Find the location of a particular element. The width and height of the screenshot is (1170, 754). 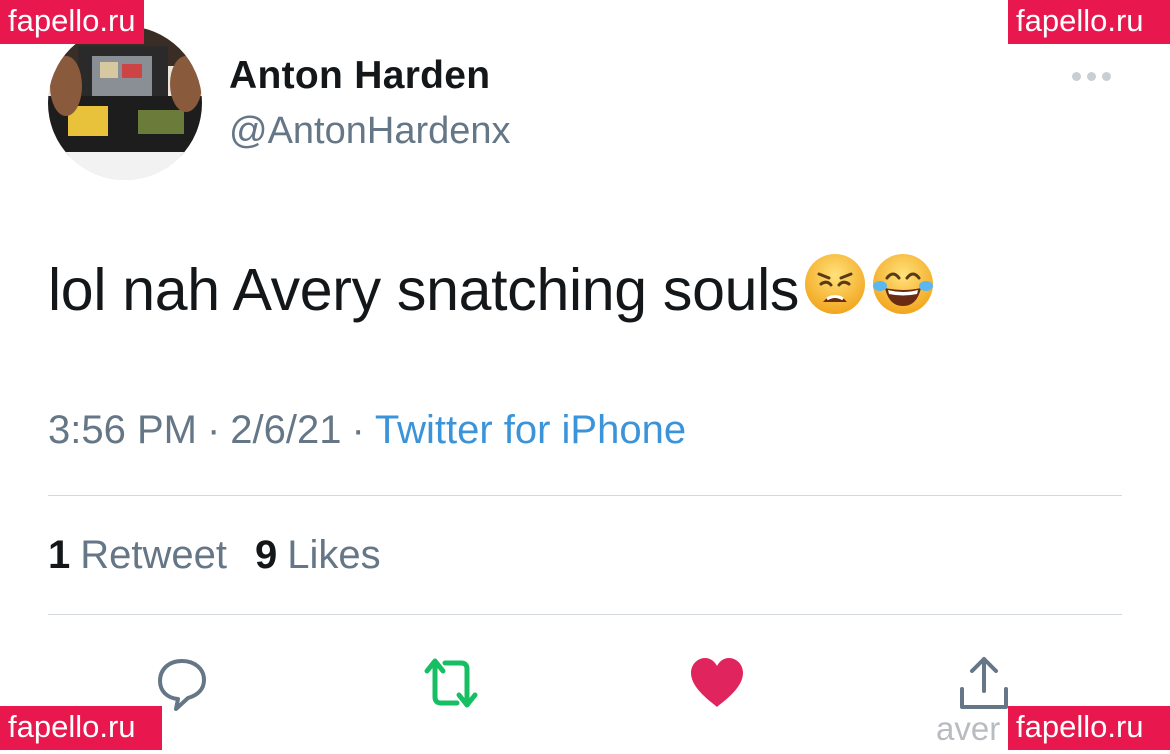

watermark-top-left: fapello.ru is located at coordinates (72, 22).